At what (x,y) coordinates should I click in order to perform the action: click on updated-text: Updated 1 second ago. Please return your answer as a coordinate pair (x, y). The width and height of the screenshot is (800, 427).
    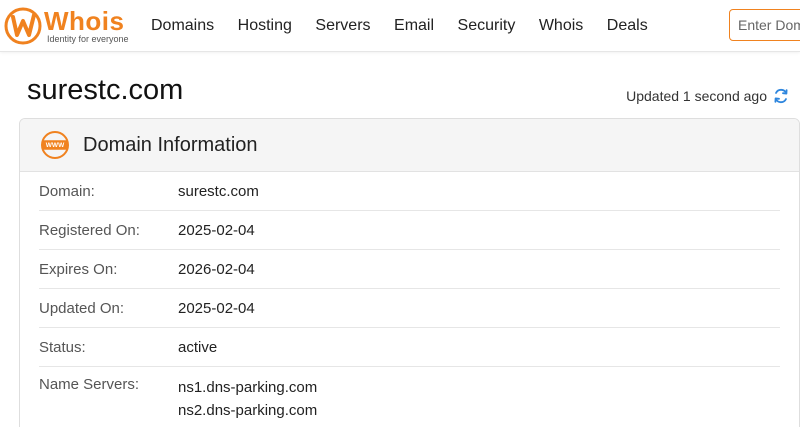
    Looking at the image, I should click on (696, 96).